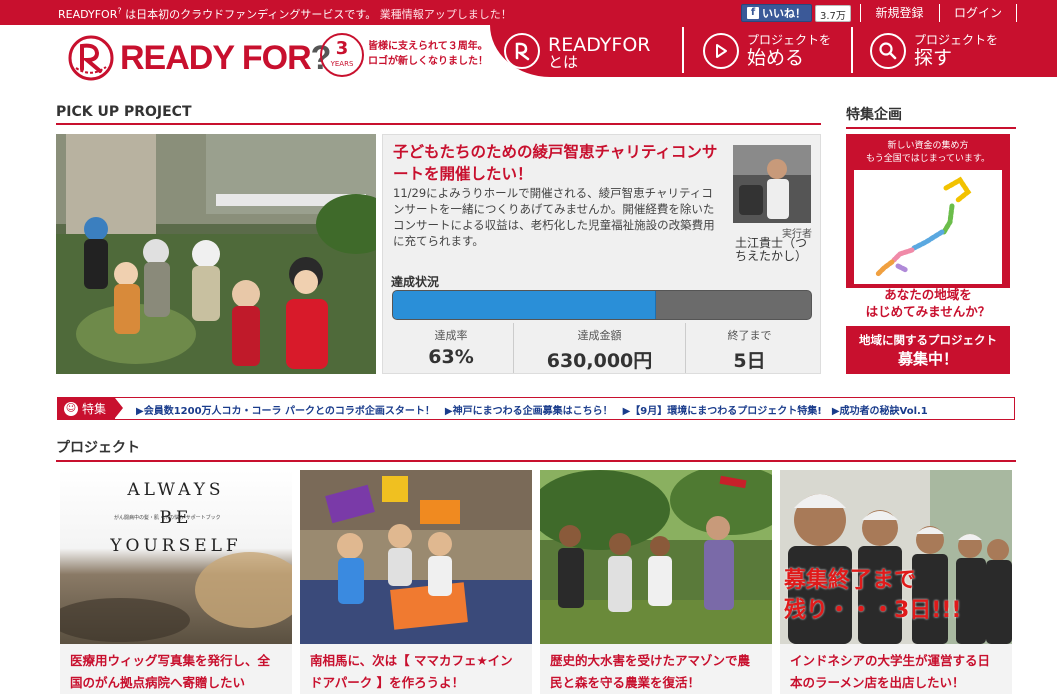 The image size is (1057, 694). I want to click on project-title: 医療用ウィッグ写真集を発行し、全国のがん拠点病院へ寄贈したい, so click(176, 669).